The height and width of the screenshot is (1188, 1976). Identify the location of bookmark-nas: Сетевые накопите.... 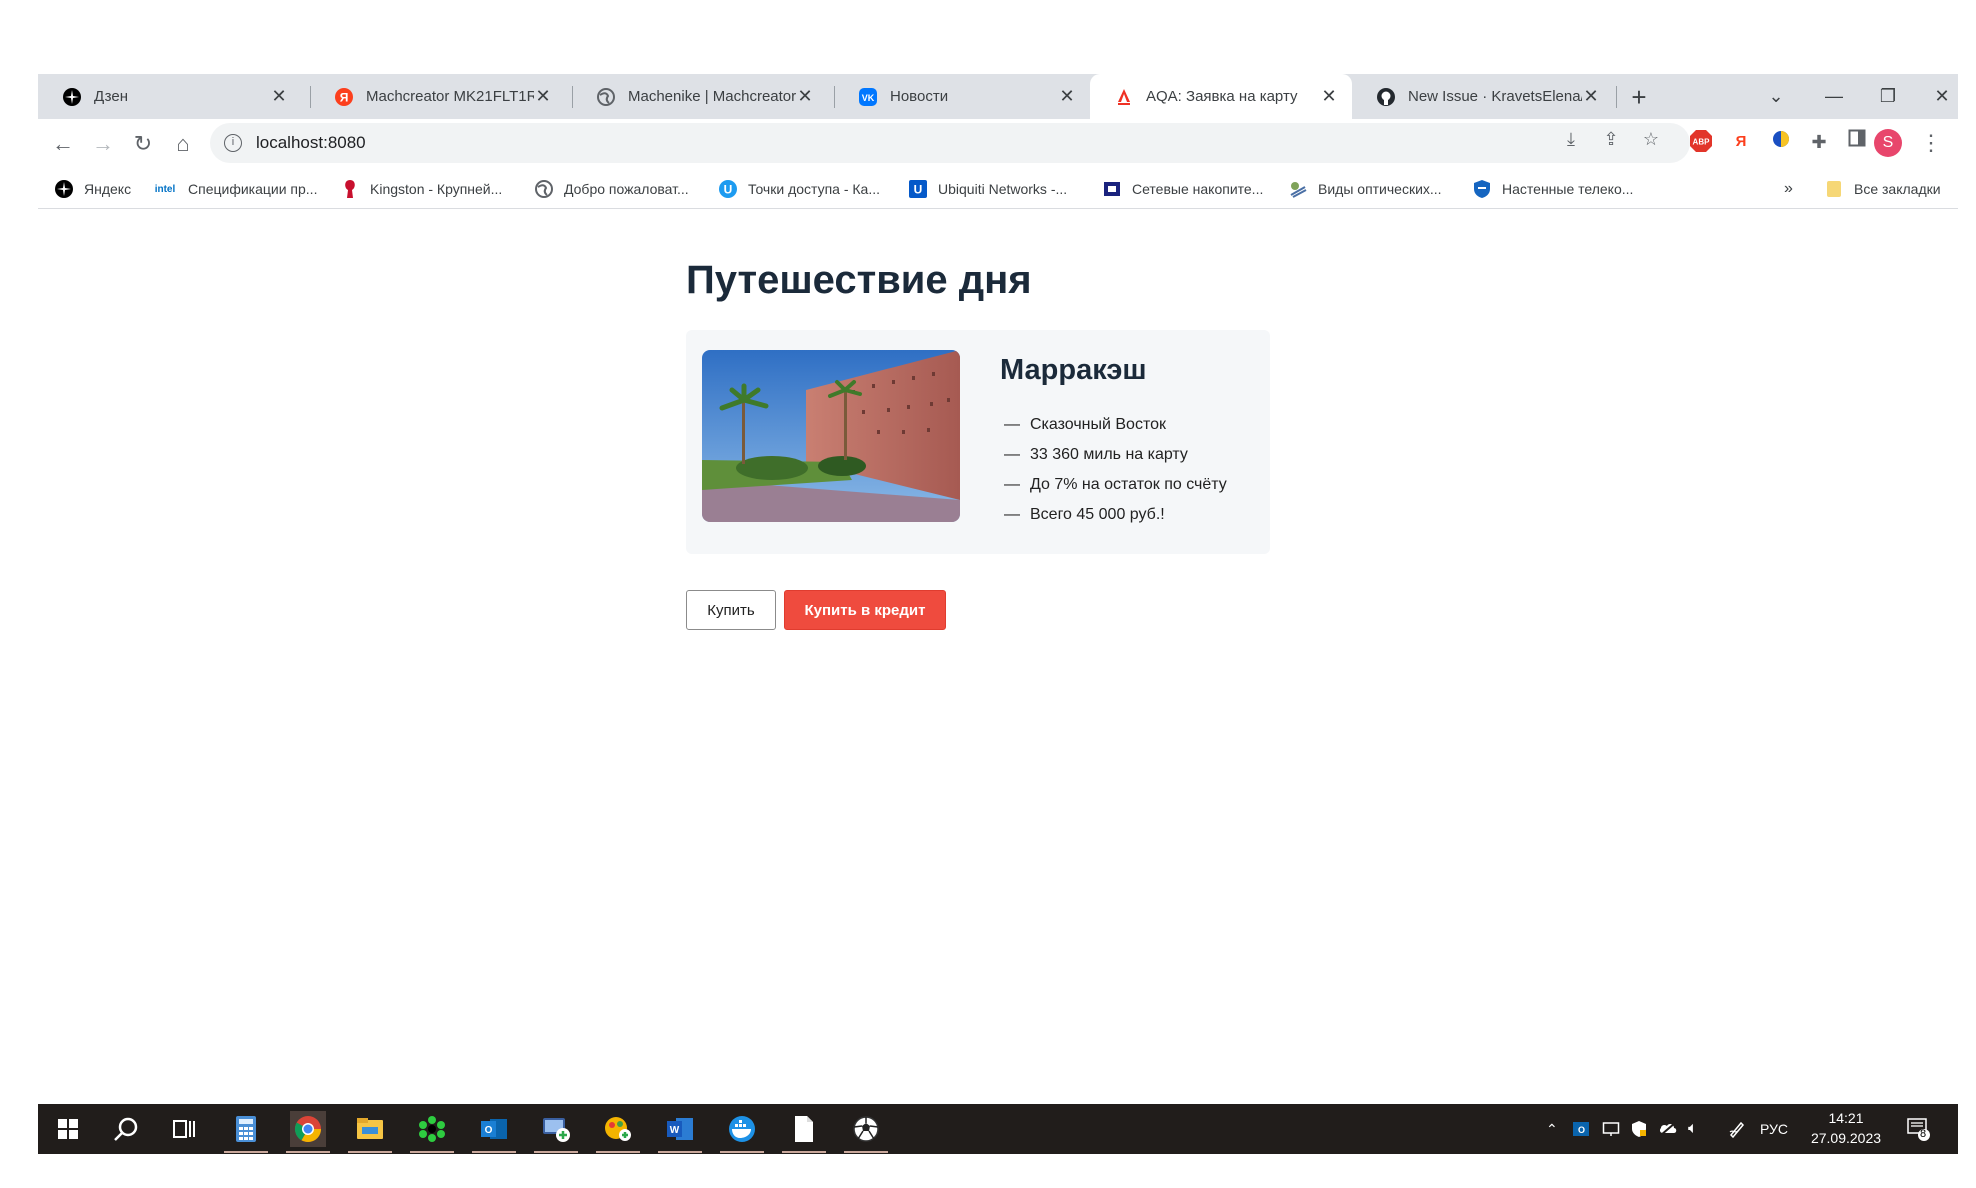
(1182, 189).